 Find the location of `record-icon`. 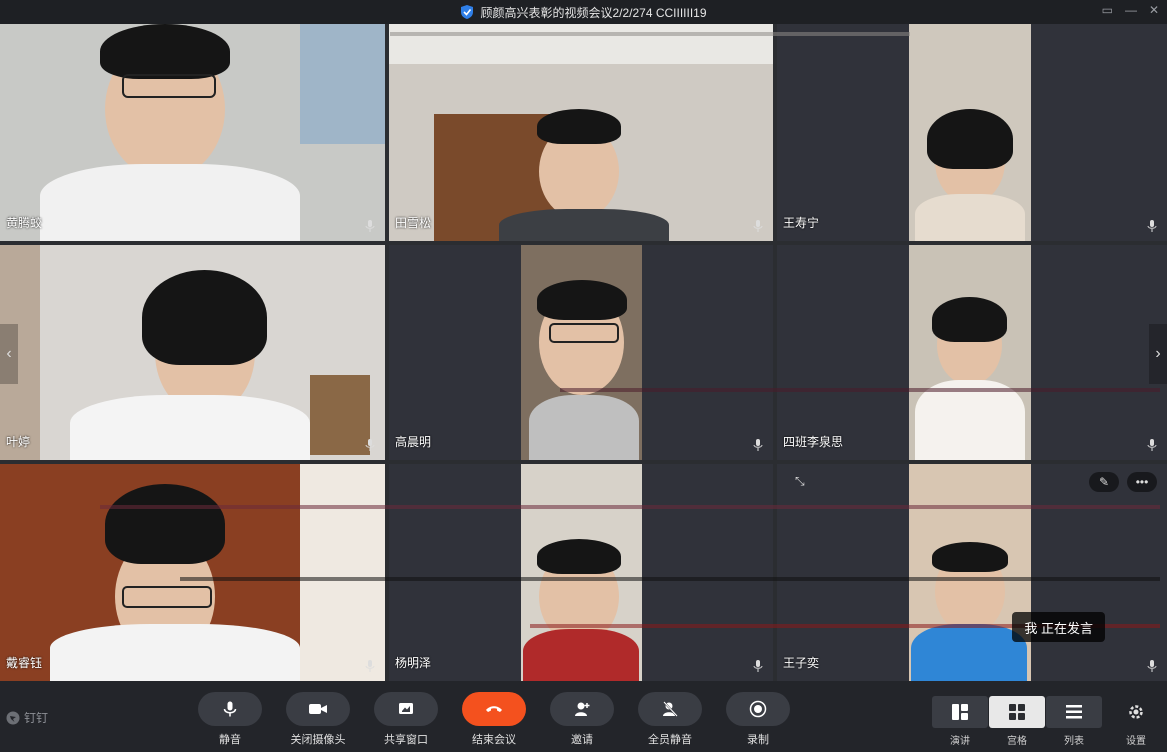

record-icon is located at coordinates (758, 709).